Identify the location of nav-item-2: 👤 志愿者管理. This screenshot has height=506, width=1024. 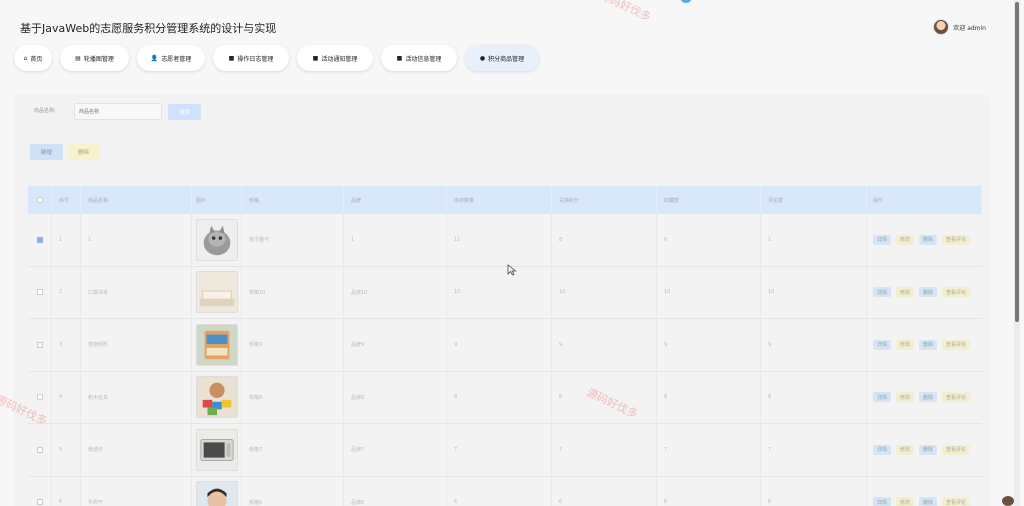
(171, 58).